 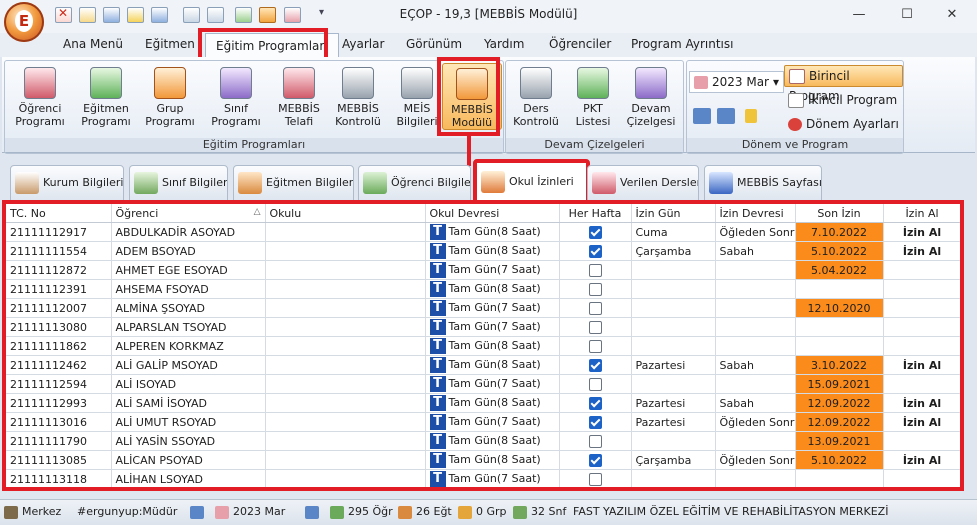 What do you see at coordinates (59, 441) in the screenshot?
I see `cell-tc-no: 21111111790` at bounding box center [59, 441].